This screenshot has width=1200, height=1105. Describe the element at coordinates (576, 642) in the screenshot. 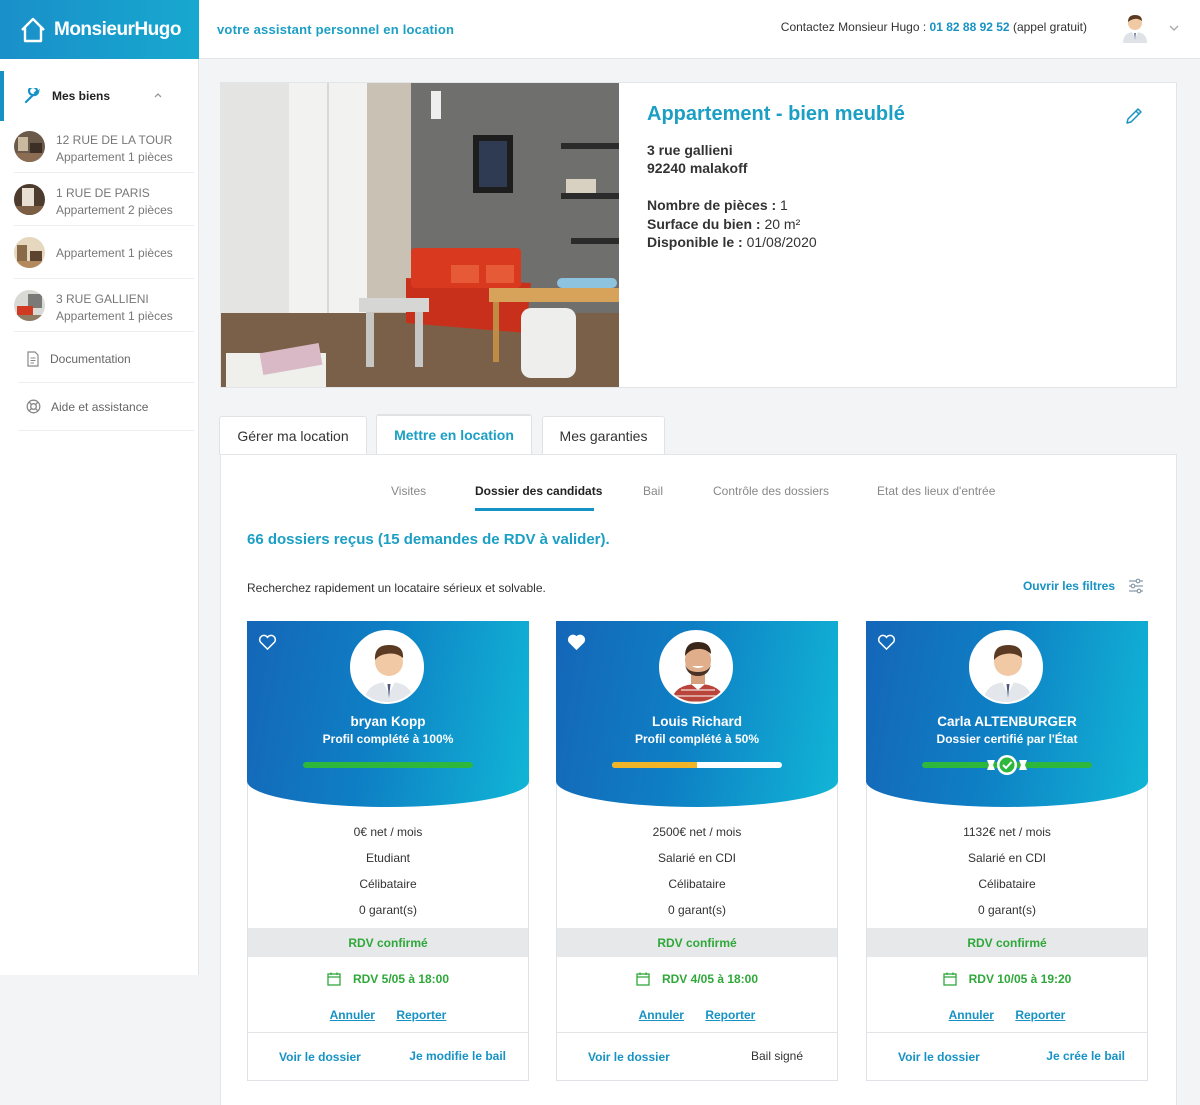

I see `heart-filled-icon` at that location.